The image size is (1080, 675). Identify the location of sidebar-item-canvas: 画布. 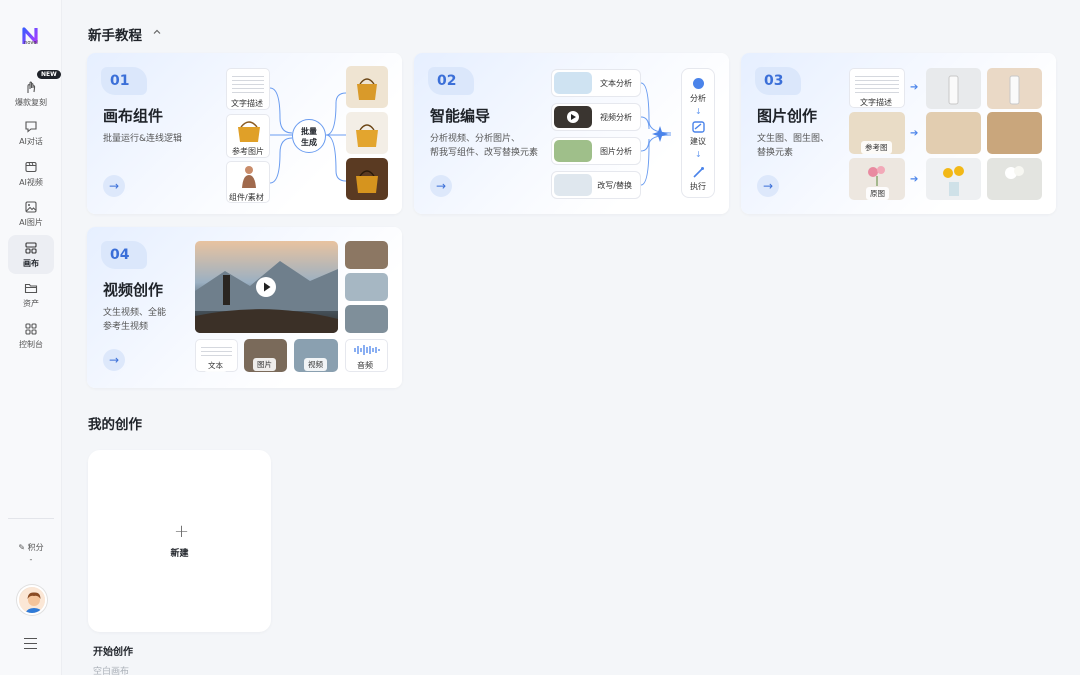
(31, 254).